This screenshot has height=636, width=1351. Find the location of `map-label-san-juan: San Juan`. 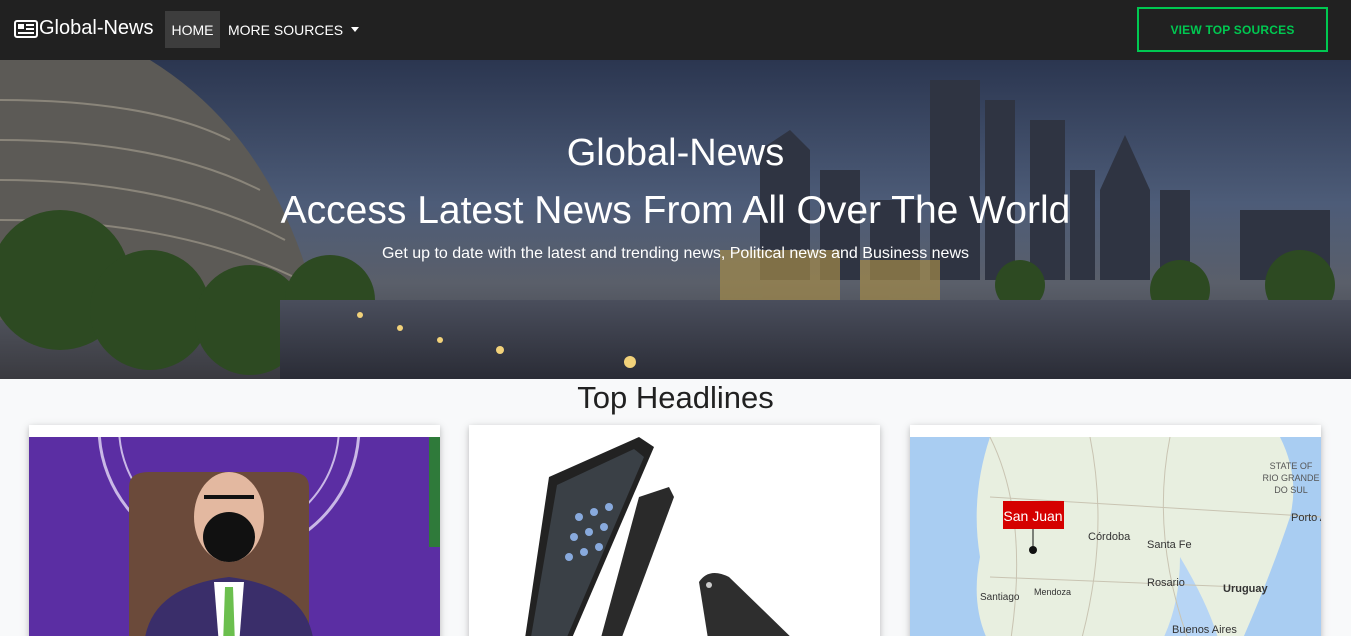

map-label-san-juan: San Juan is located at coordinates (1032, 516).